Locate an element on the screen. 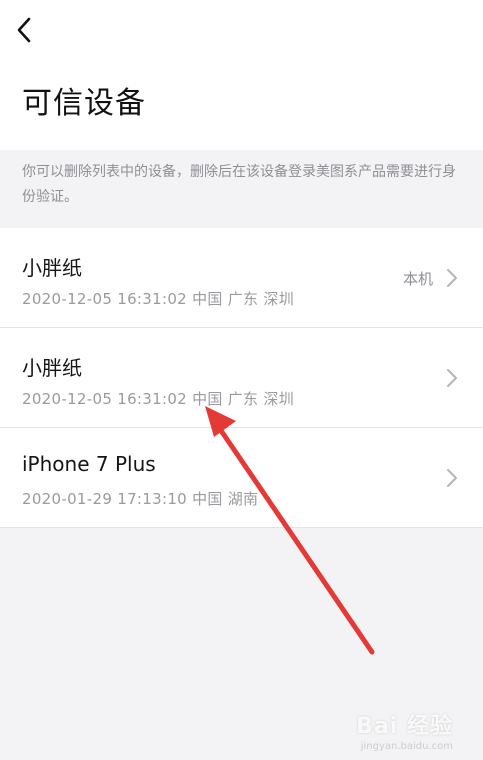 This screenshot has height=760, width=483. device-row: 小胖纸 2020-12-05 16:31:02 中国 广东 深圳 is located at coordinates (241, 378).